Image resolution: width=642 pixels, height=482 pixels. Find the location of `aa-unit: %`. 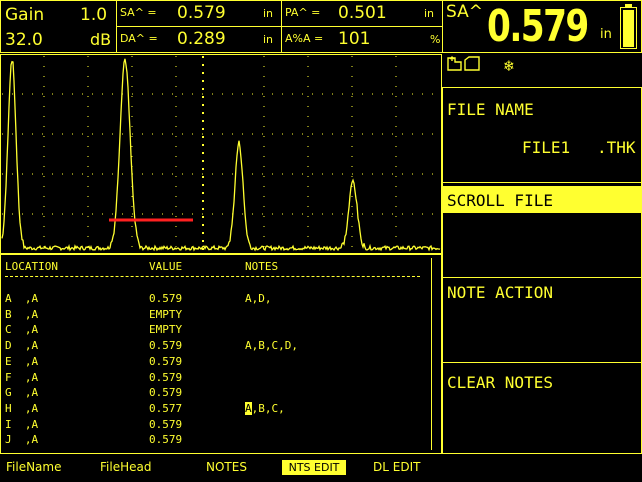

aa-unit: % is located at coordinates (435, 39).